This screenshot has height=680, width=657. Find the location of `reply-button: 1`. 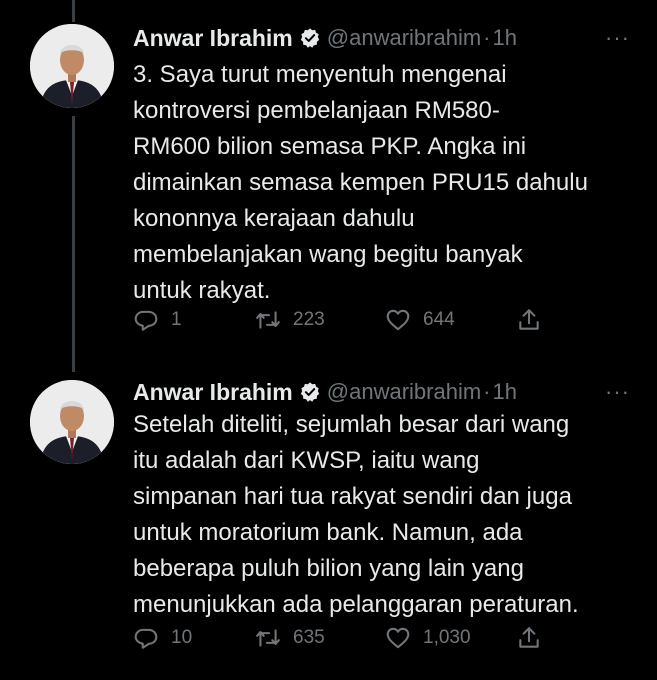

reply-button: 1 is located at coordinates (157, 320).